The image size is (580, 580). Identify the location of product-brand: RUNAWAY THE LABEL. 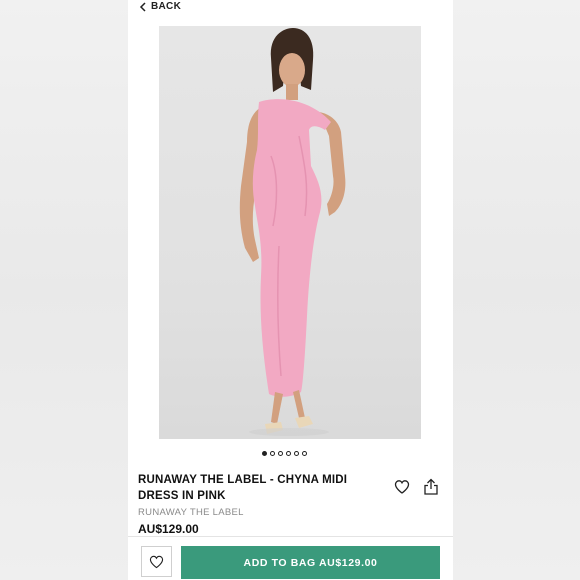
(191, 512).